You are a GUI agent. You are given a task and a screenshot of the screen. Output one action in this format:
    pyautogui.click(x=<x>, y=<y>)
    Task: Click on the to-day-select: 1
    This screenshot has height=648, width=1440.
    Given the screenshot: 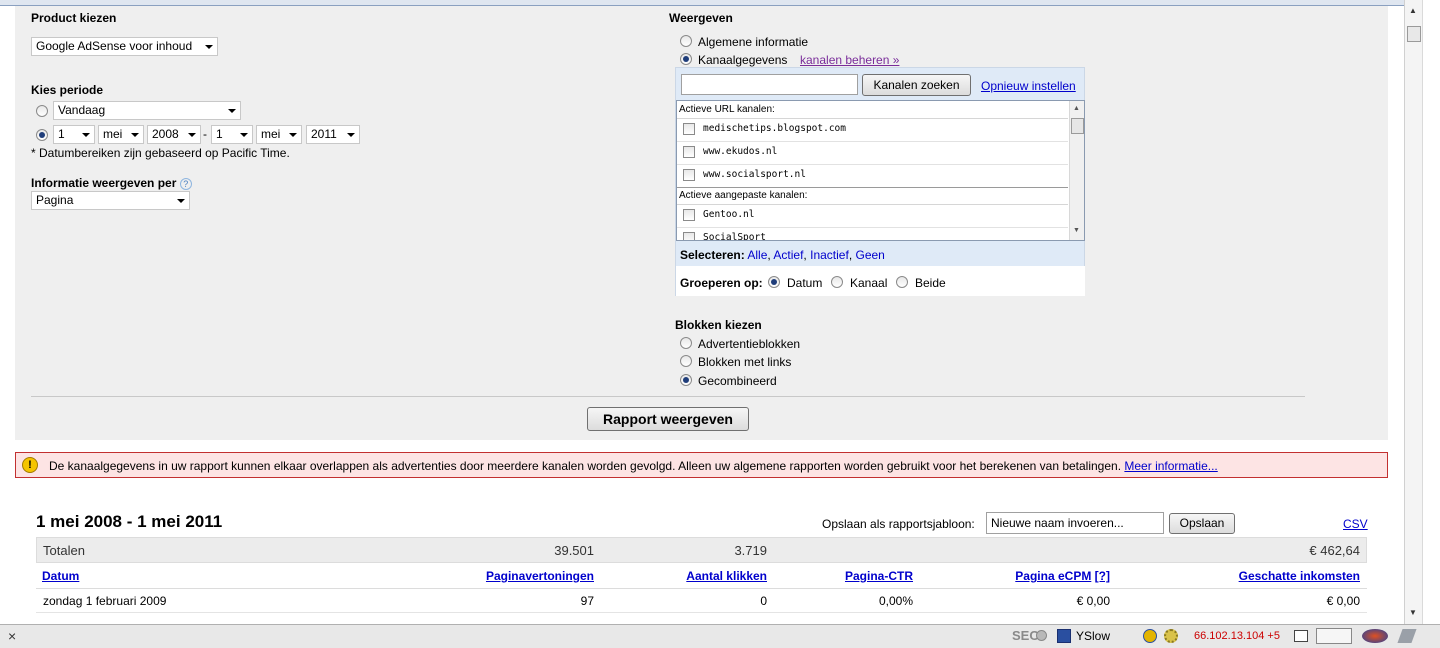 What is the action you would take?
    pyautogui.click(x=232, y=134)
    